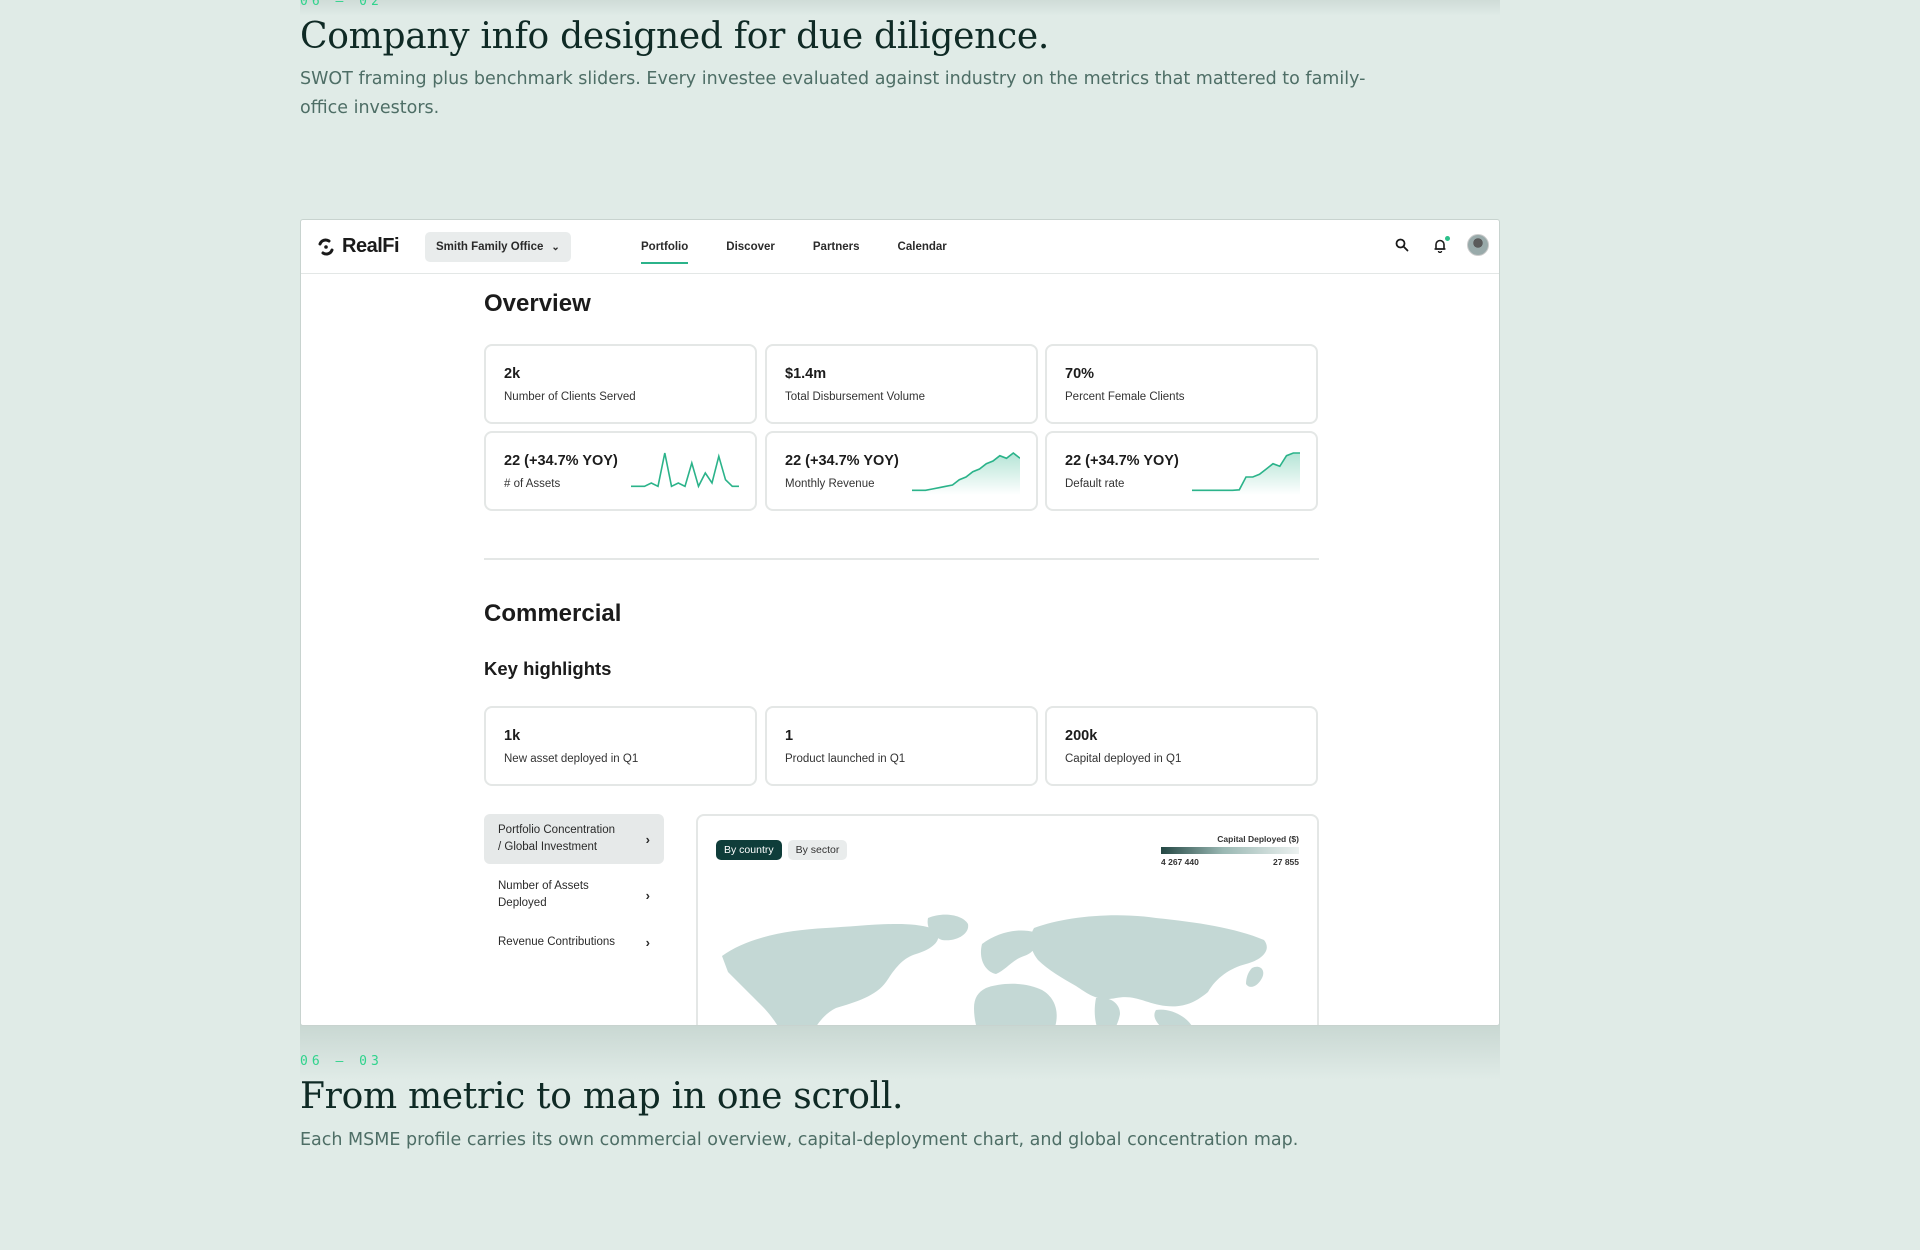  Describe the element at coordinates (1180, 862) in the screenshot. I see `legend-min: 4 267 440` at that location.